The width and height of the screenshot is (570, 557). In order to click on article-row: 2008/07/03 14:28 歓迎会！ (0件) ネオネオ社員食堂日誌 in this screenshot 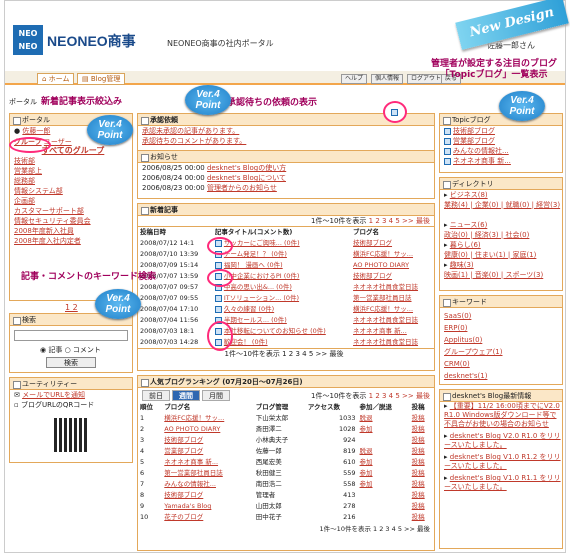, I will do `click(286, 342)`.